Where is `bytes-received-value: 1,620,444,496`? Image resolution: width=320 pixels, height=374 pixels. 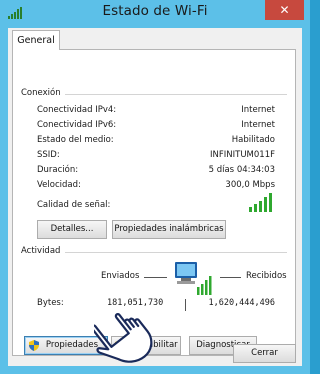
bytes-received-value: 1,620,444,496 is located at coordinates (241, 303).